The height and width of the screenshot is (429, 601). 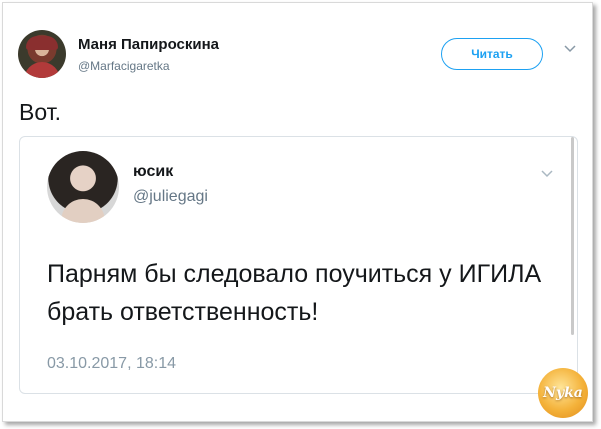 I want to click on scrollbar, so click(x=572, y=236).